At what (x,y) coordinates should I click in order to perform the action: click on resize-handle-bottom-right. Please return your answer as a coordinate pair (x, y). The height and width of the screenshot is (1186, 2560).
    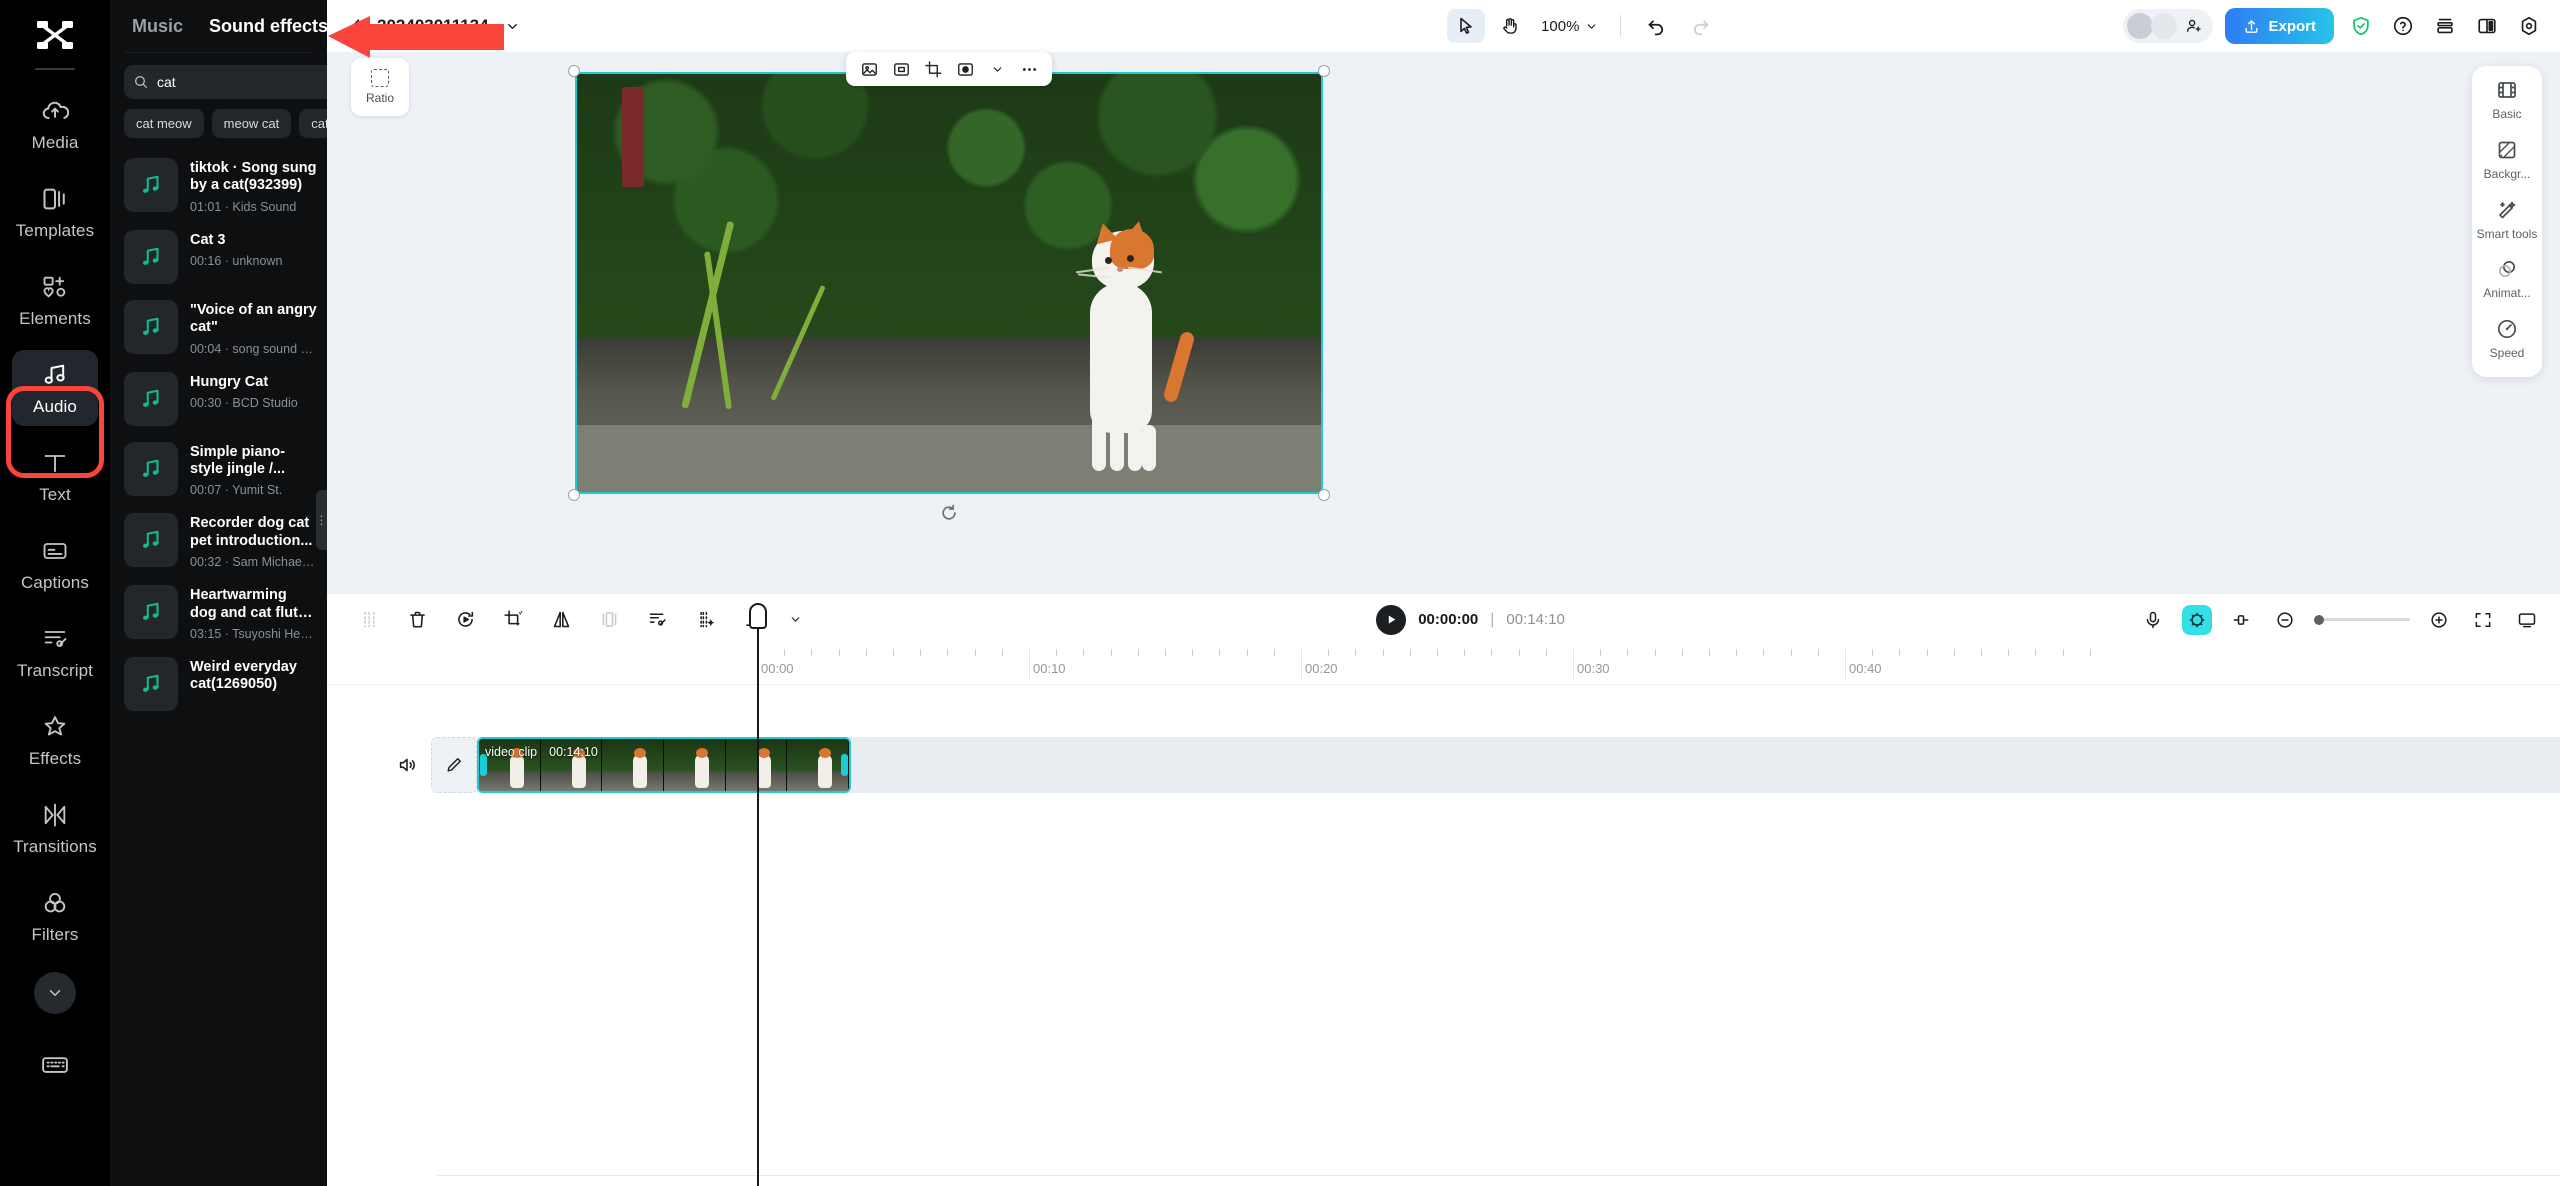
    Looking at the image, I should click on (1324, 495).